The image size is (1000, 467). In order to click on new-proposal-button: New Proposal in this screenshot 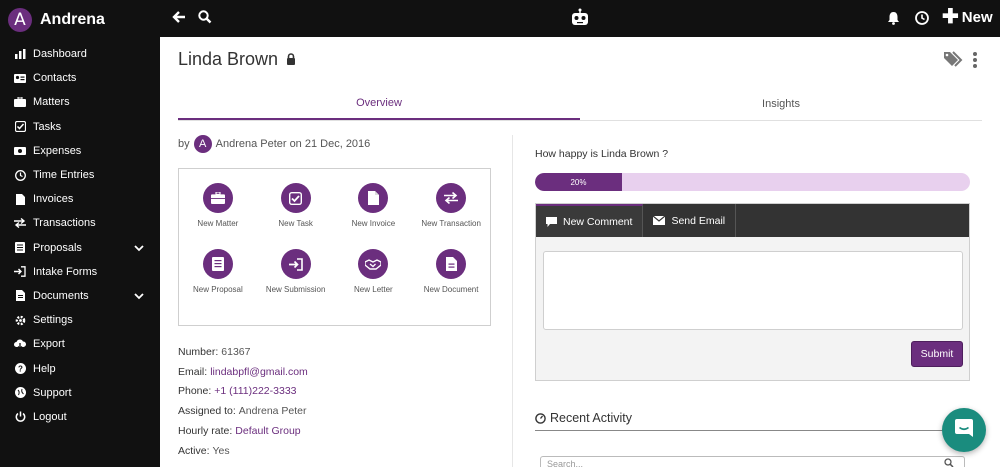, I will do `click(218, 282)`.